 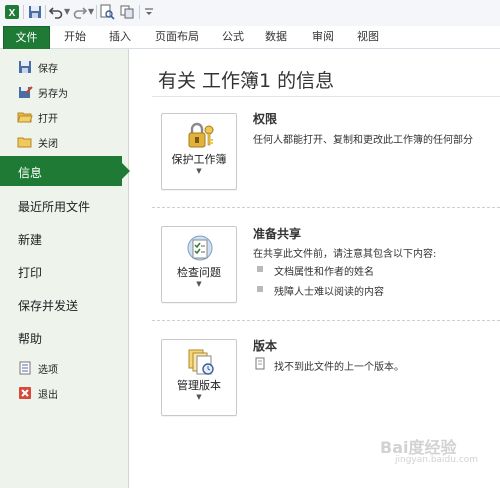 What do you see at coordinates (64, 117) in the screenshot?
I see `open-command: 打开` at bounding box center [64, 117].